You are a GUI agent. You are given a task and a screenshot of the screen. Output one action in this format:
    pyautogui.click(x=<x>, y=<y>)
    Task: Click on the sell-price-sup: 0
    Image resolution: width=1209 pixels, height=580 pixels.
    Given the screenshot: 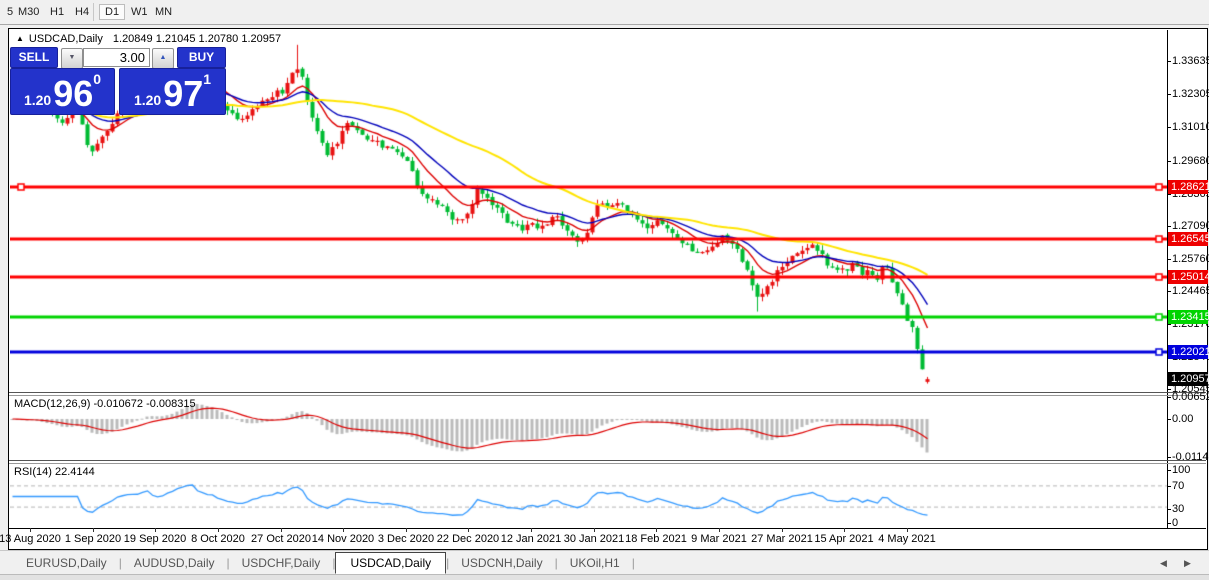 What is the action you would take?
    pyautogui.click(x=97, y=79)
    